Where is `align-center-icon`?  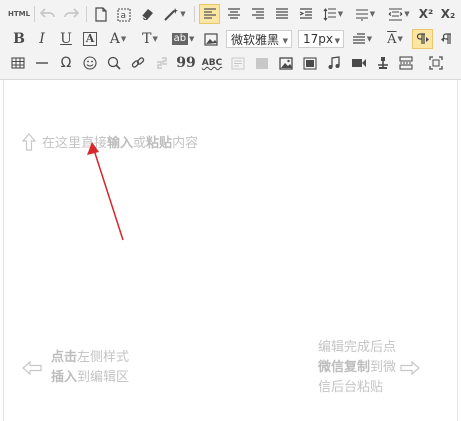 align-center-icon is located at coordinates (233, 14).